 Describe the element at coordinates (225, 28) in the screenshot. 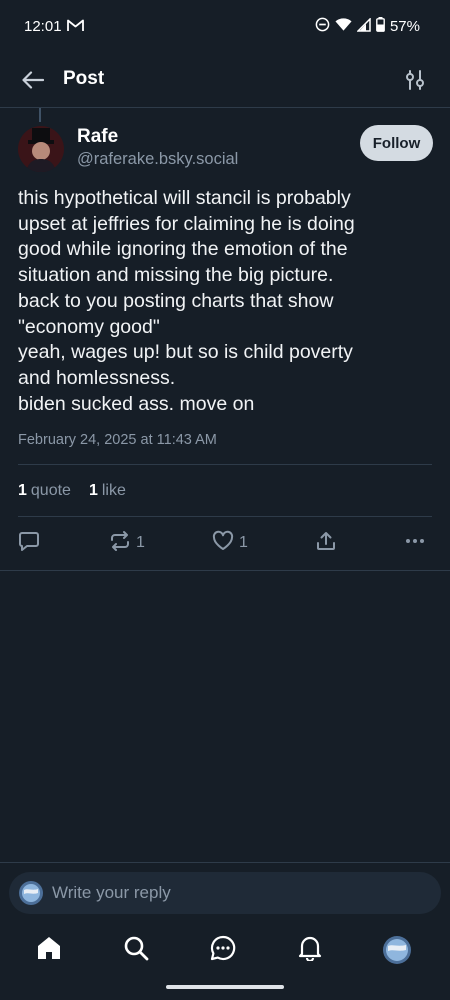

I see `status-bar: 12:01 57%` at that location.